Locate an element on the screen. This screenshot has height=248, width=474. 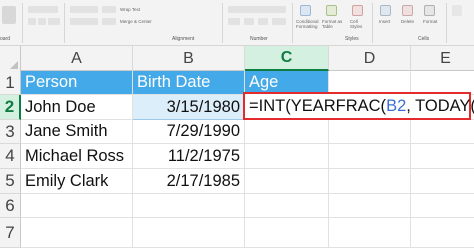
cell-b6 is located at coordinates (189, 206).